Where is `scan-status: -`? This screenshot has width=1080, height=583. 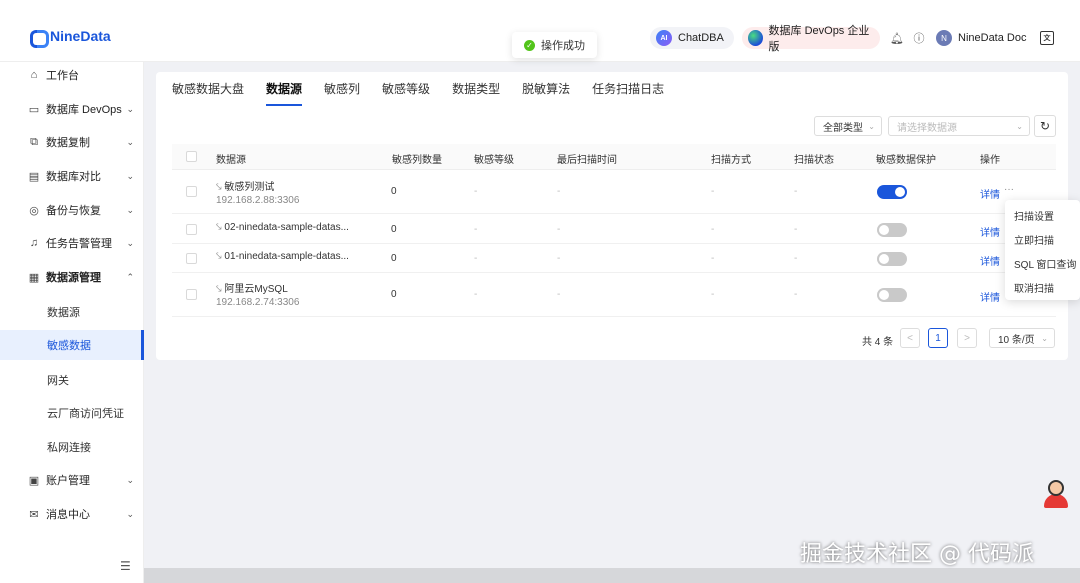
scan-status: - is located at coordinates (796, 191).